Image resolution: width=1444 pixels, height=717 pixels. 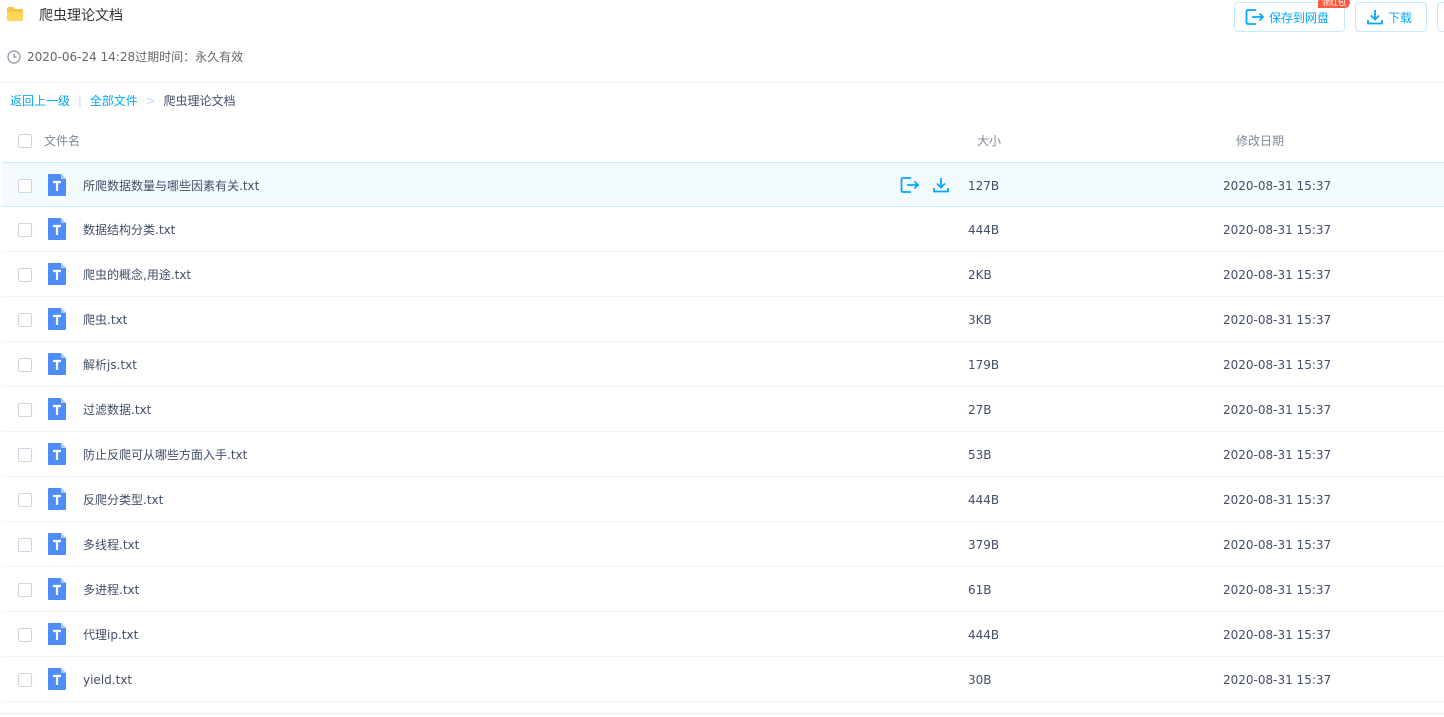 I want to click on column-header-name: 文件名, so click(x=62, y=140).